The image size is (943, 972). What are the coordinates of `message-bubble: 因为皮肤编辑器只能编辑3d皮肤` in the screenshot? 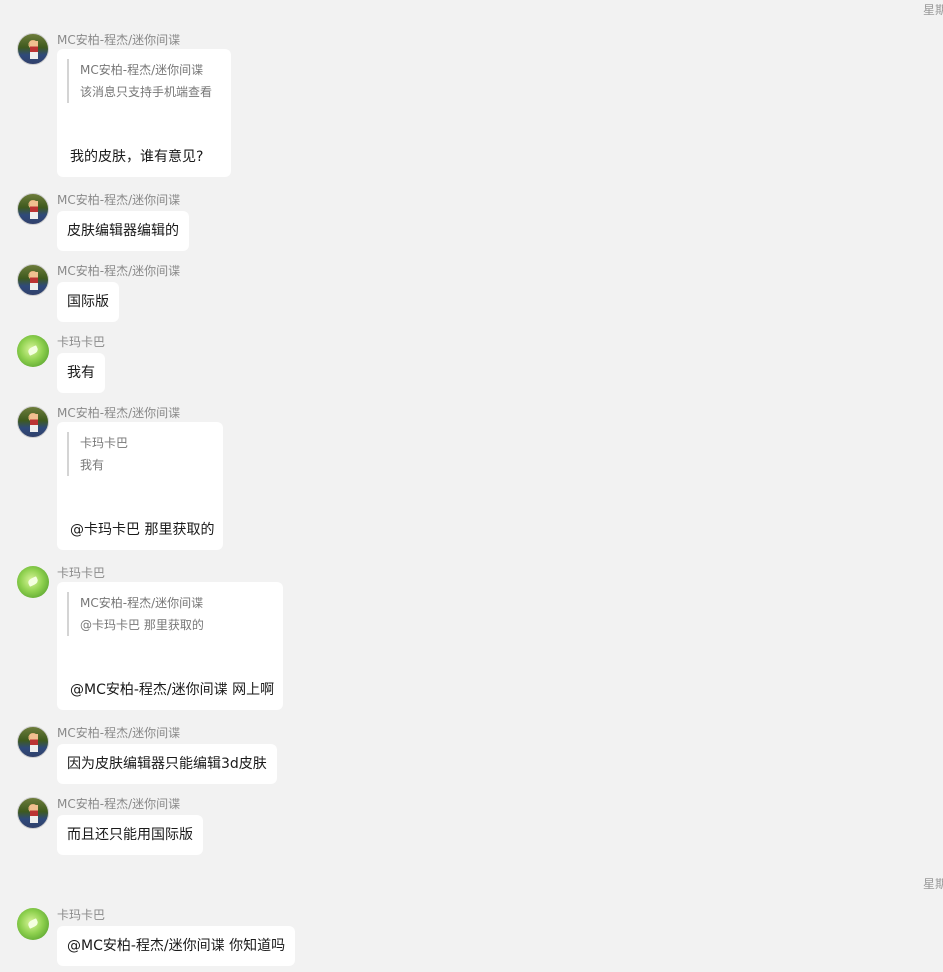 It's located at (167, 764).